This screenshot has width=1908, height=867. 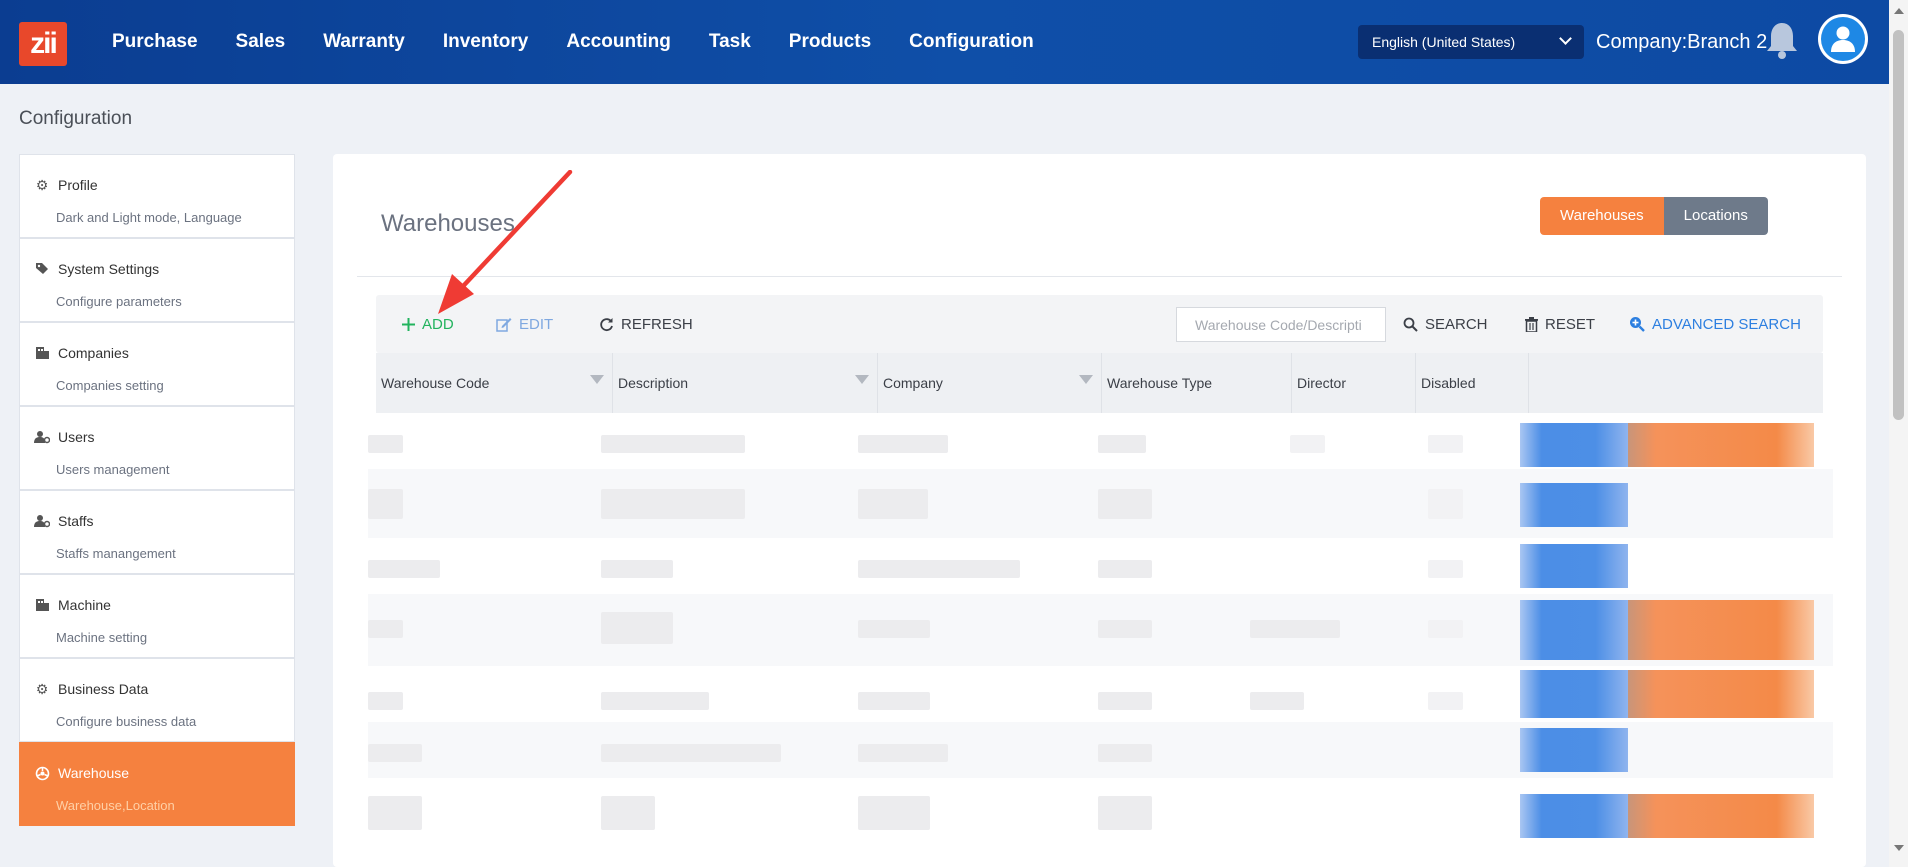 I want to click on nav-configuration: Configuration, so click(x=971, y=42).